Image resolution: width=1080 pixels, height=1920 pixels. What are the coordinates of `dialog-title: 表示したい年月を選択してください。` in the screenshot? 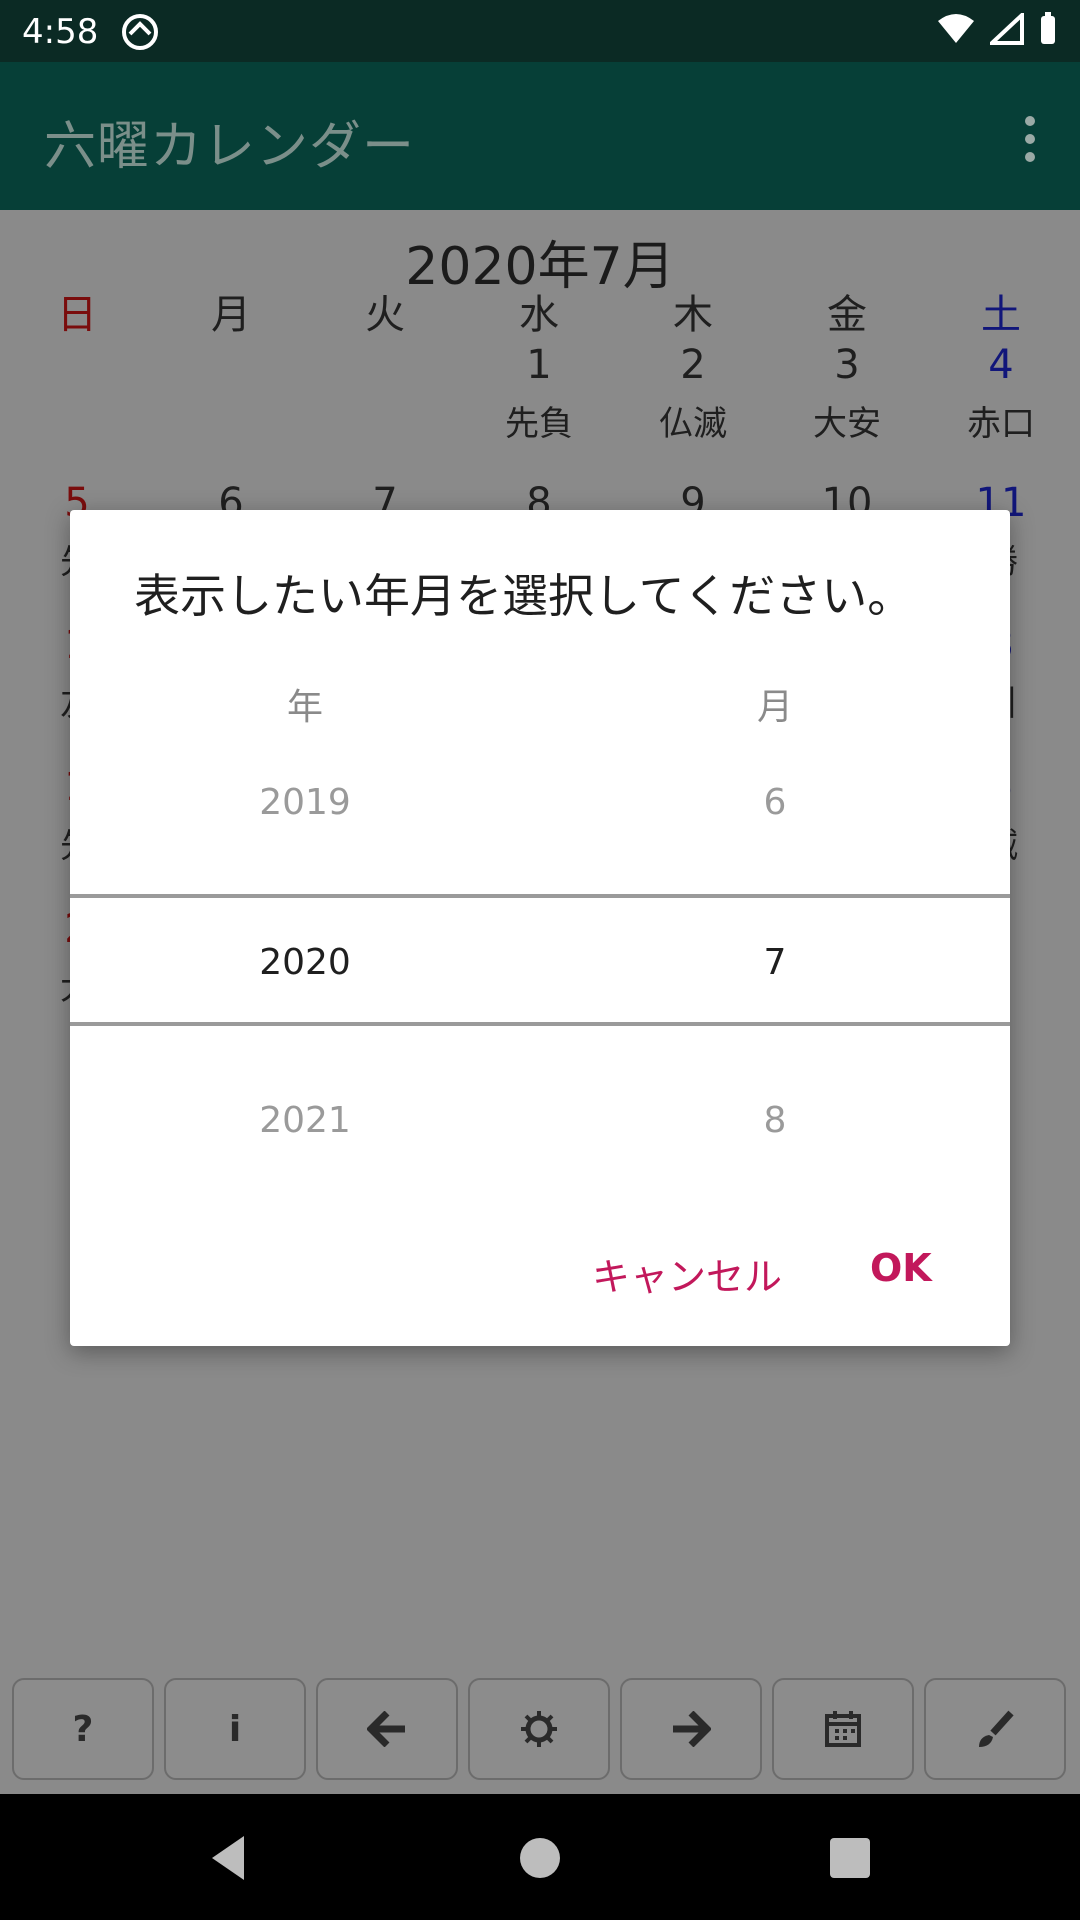 It's located at (524, 596).